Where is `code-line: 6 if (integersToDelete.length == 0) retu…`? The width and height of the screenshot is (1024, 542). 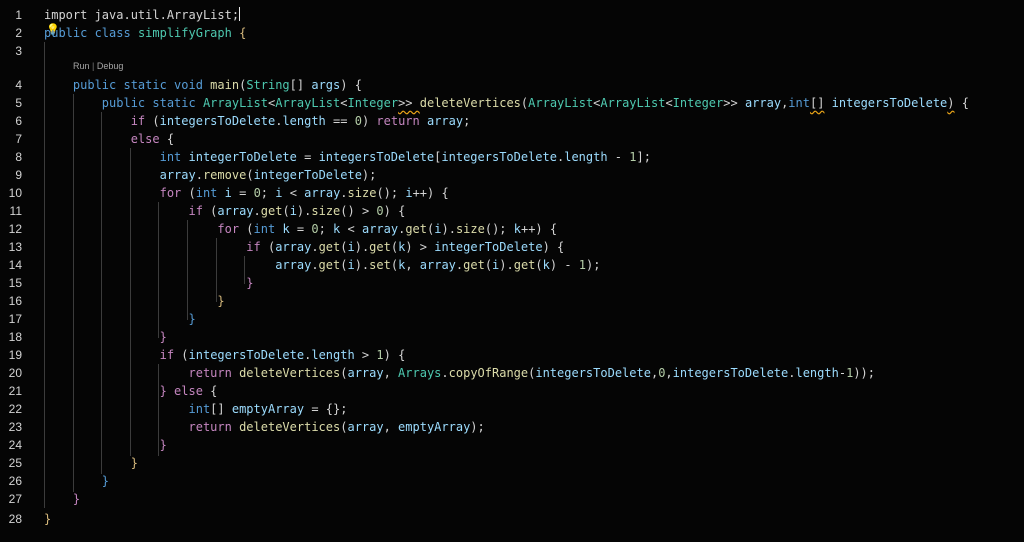 code-line: 6 if (integersToDelete.length == 0) retu… is located at coordinates (512, 121).